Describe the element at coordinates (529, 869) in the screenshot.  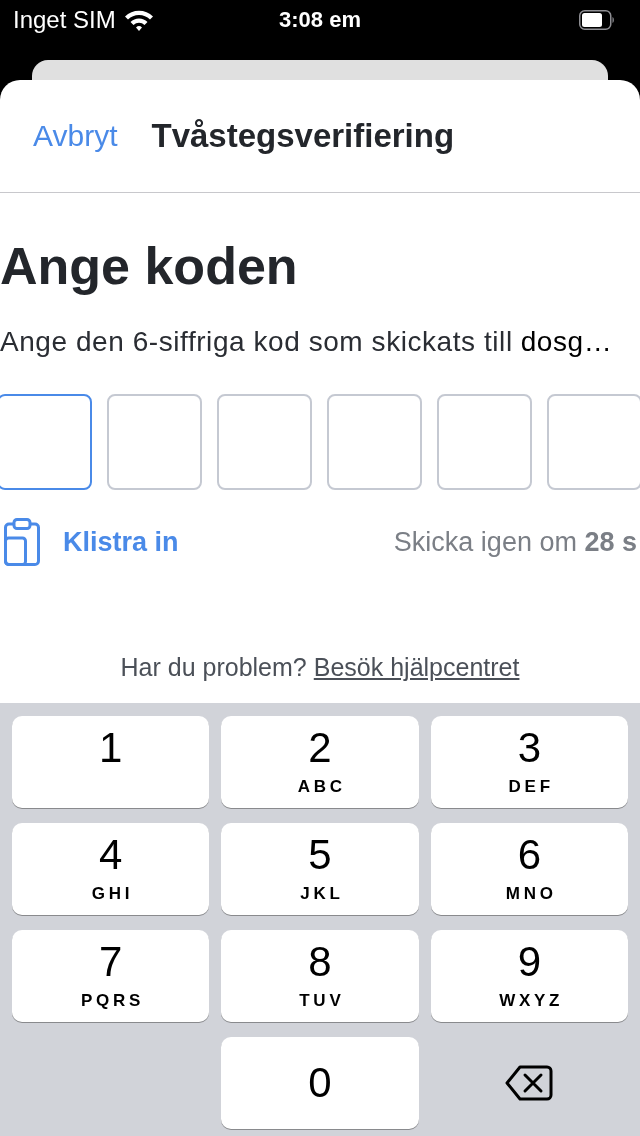
I see `keypad-key: 6 MNO` at that location.